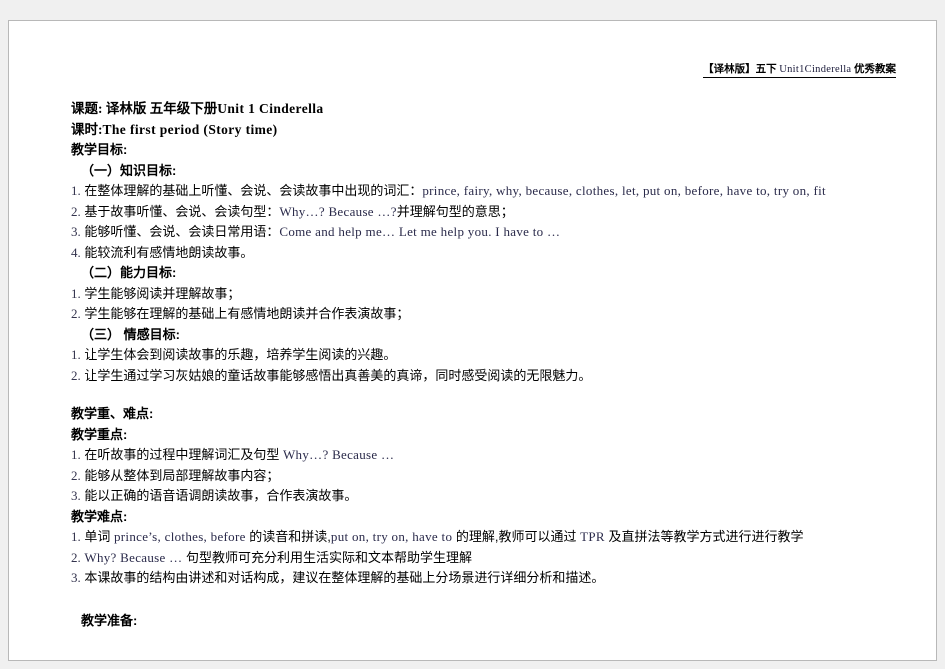  Describe the element at coordinates (179, 536) in the screenshot. I see `difficult-point-item-1-en: prince’s, clothes, before` at that location.